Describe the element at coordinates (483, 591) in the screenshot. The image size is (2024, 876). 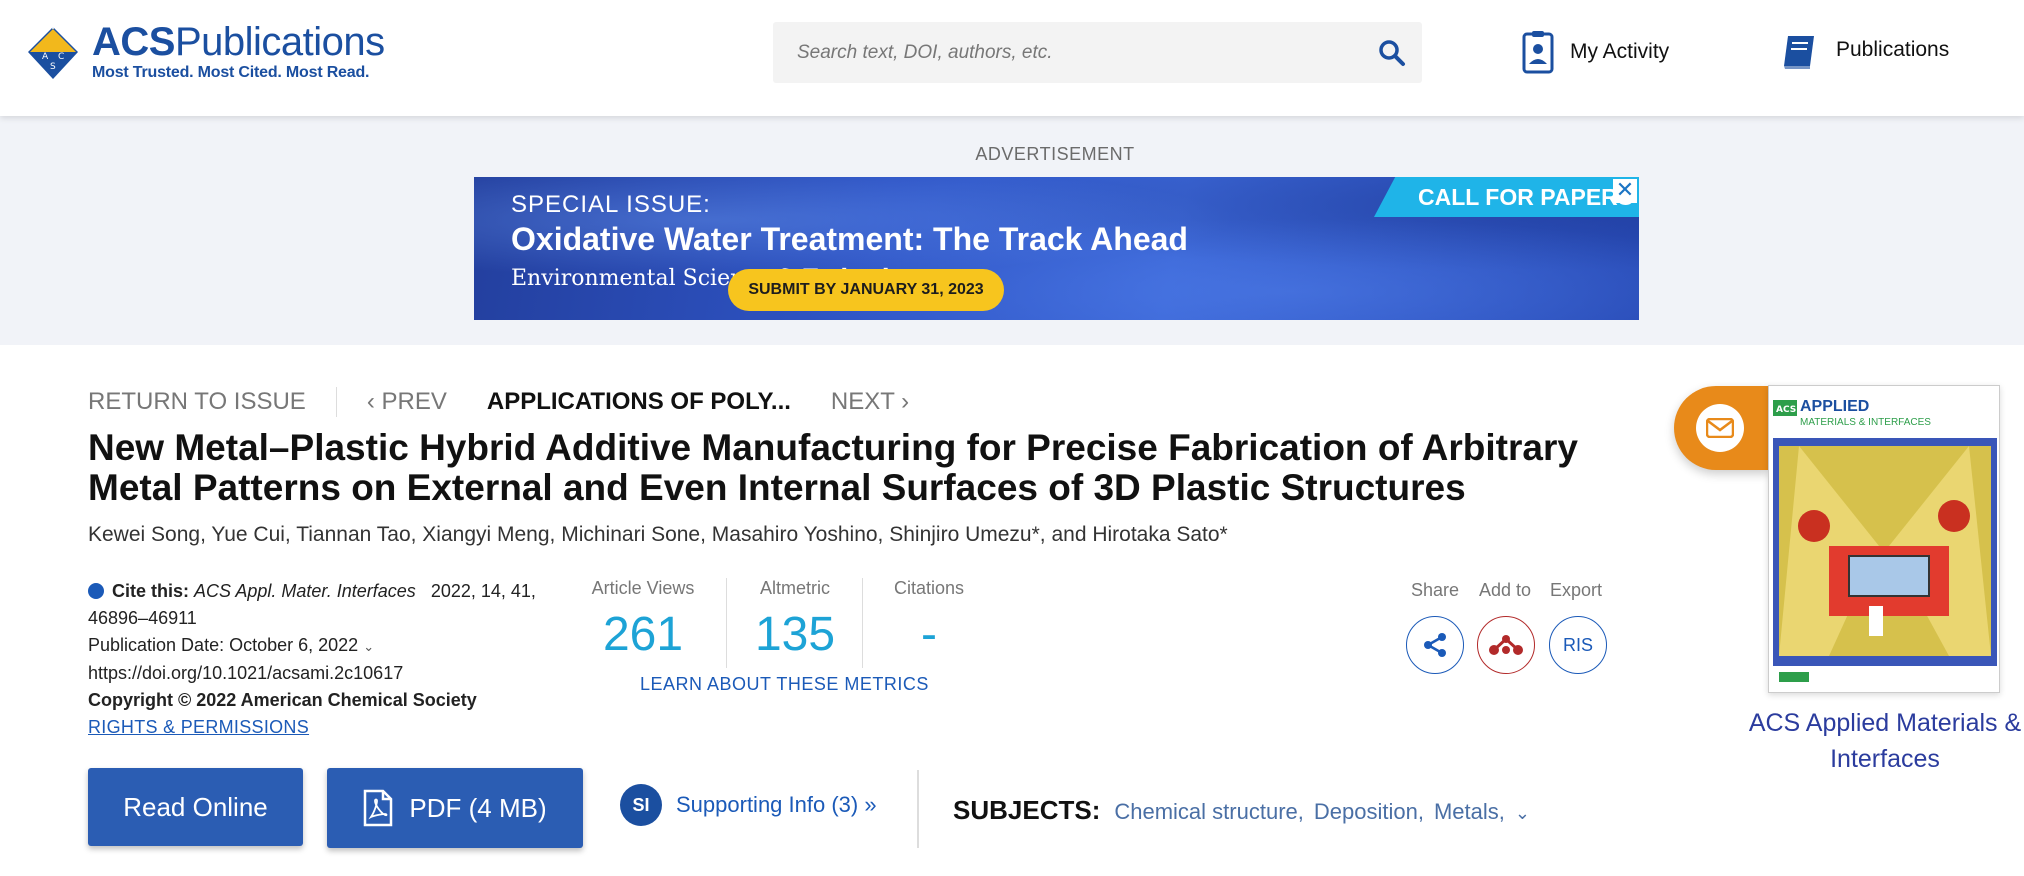
I see `cite-volume: 2022, 14, 41,` at that location.